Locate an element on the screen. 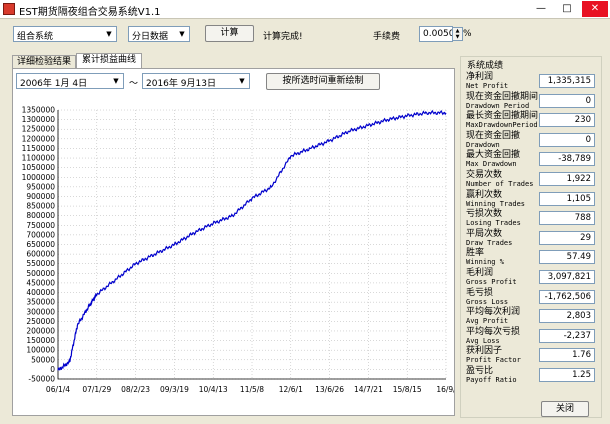 This screenshot has height=424, width=610. stat-sublabel: Losing Trades is located at coordinates (493, 223).